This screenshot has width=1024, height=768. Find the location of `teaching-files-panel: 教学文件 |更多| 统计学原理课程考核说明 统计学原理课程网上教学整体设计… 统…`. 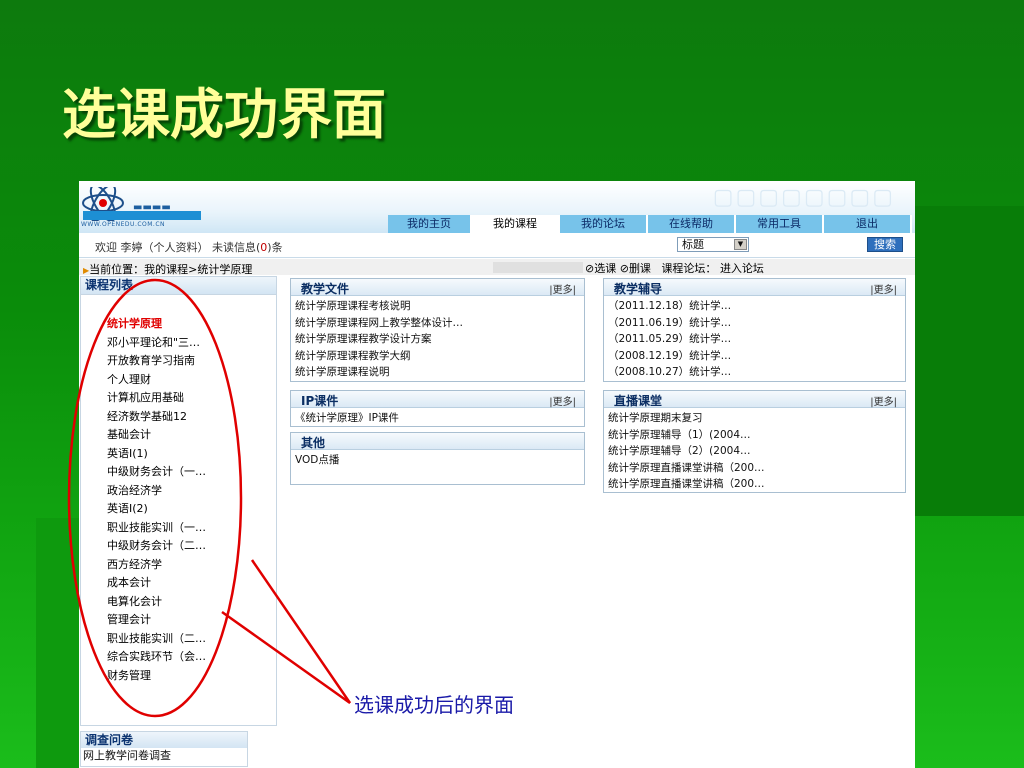

teaching-files-panel: 教学文件 |更多| 统计学原理课程考核说明 统计学原理课程网上教学整体设计… 统… is located at coordinates (437, 330).